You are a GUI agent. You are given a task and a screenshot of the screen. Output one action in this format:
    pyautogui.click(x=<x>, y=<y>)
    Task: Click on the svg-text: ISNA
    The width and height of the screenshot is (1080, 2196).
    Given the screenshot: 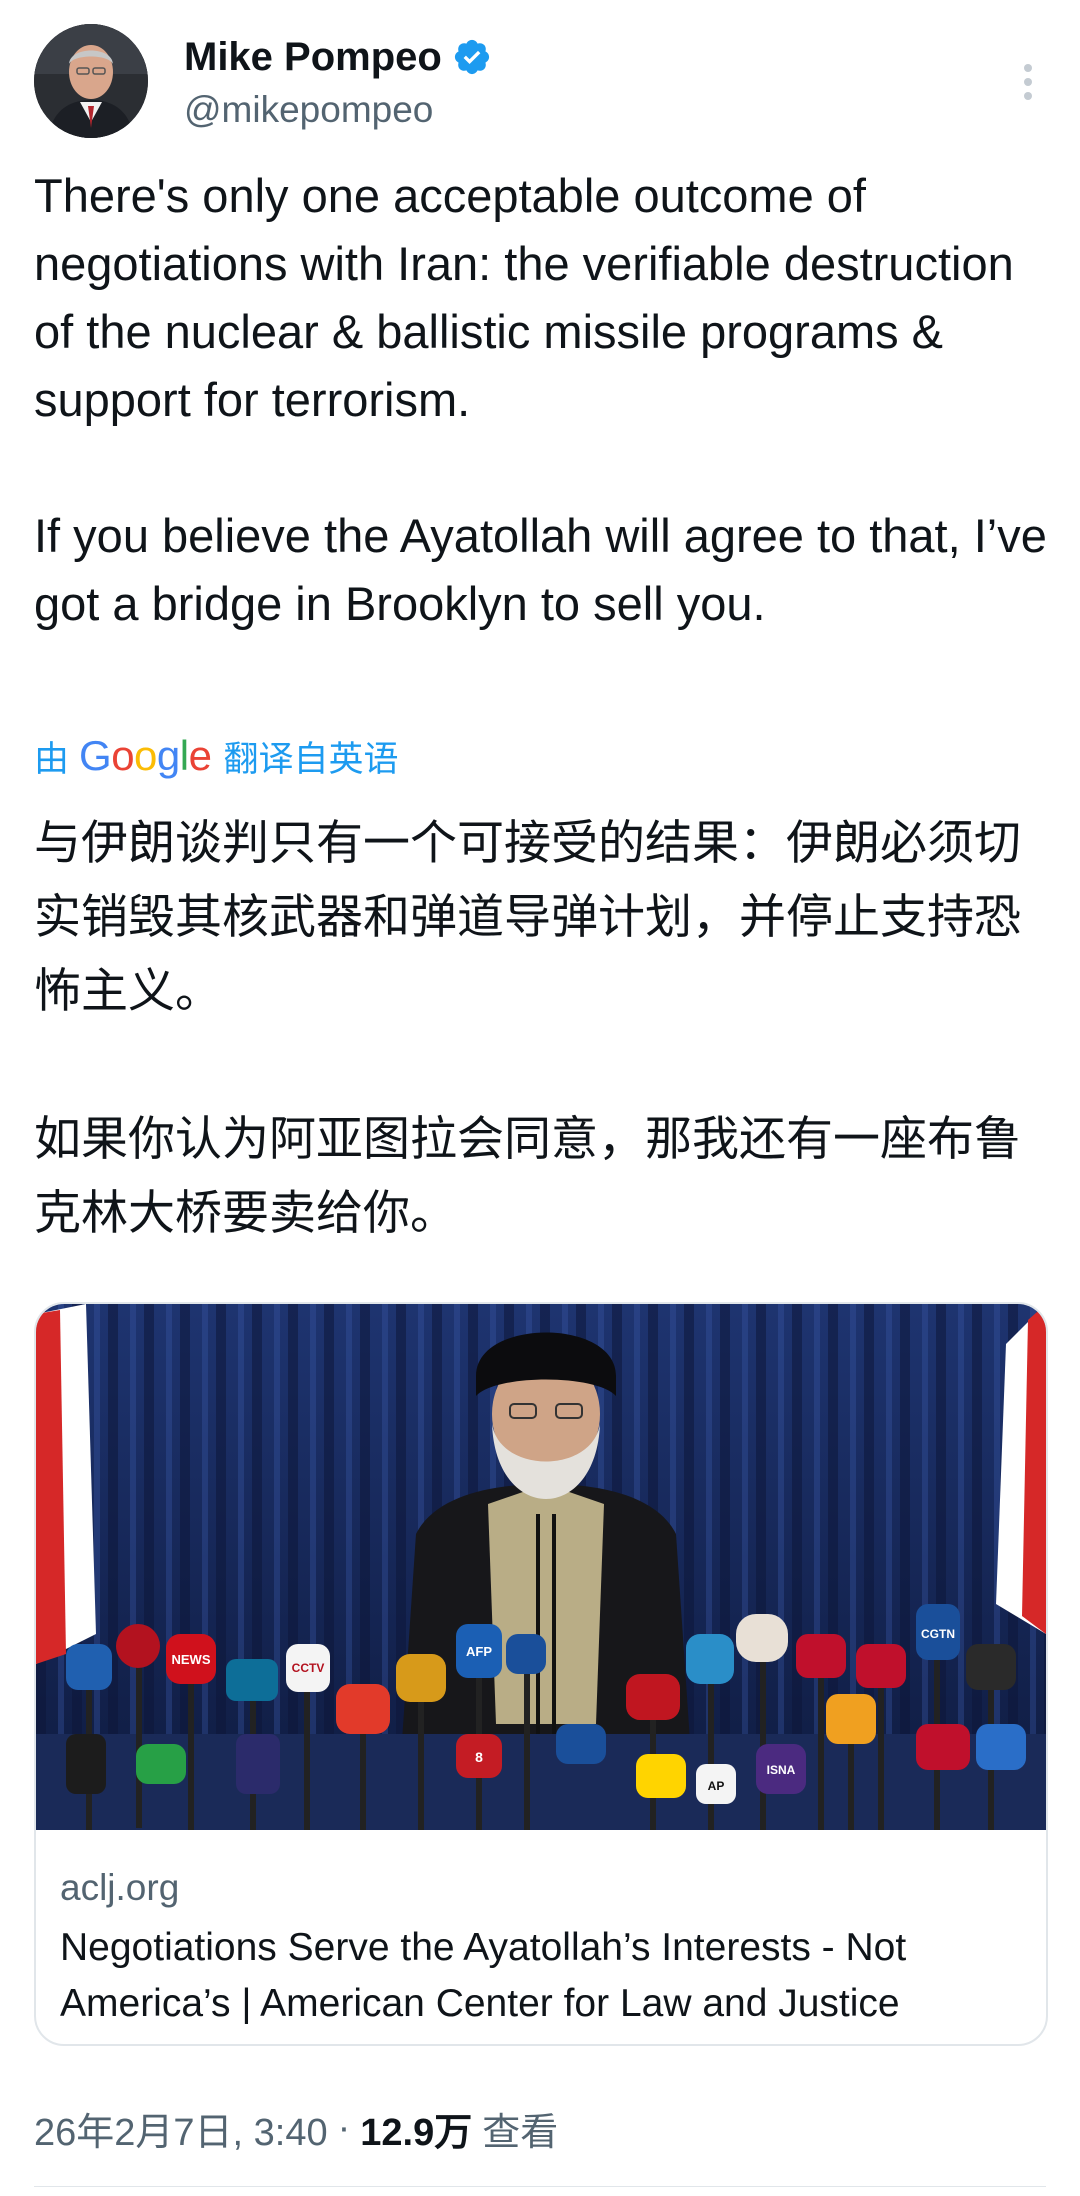 What is the action you would take?
    pyautogui.click(x=781, y=1770)
    